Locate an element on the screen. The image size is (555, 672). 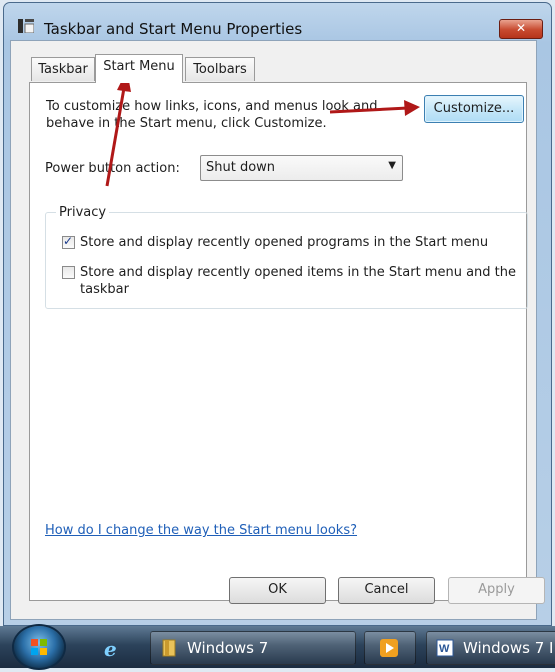
power-button-label: Power button action: is located at coordinates (112, 168).